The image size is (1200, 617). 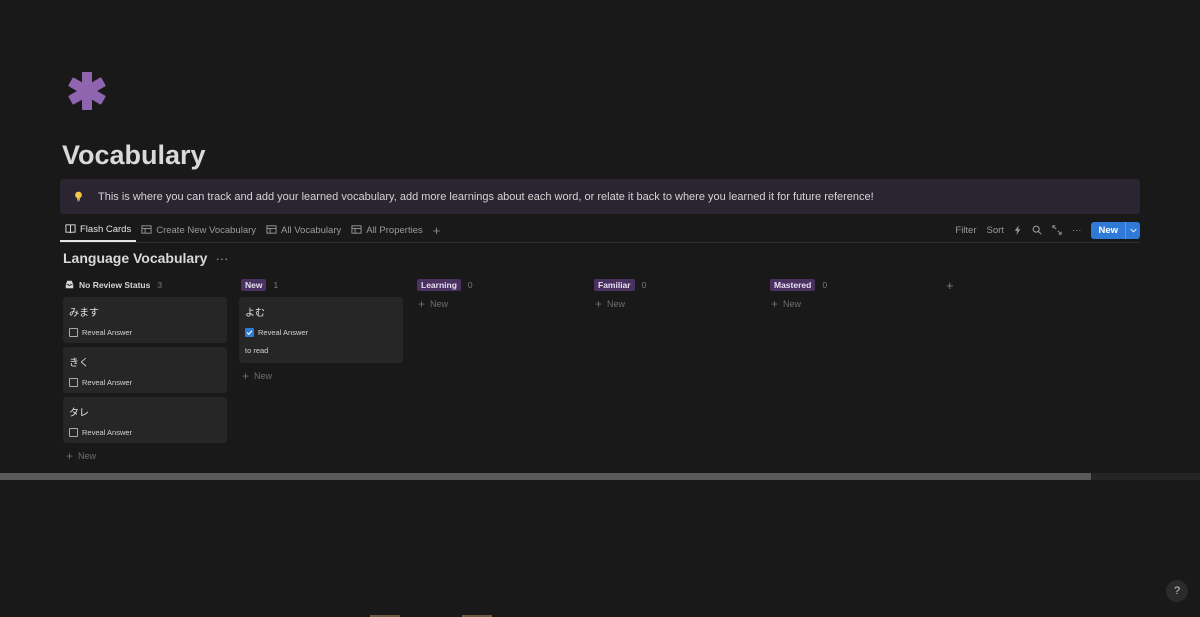 I want to click on column-header: New 1, so click(x=321, y=285).